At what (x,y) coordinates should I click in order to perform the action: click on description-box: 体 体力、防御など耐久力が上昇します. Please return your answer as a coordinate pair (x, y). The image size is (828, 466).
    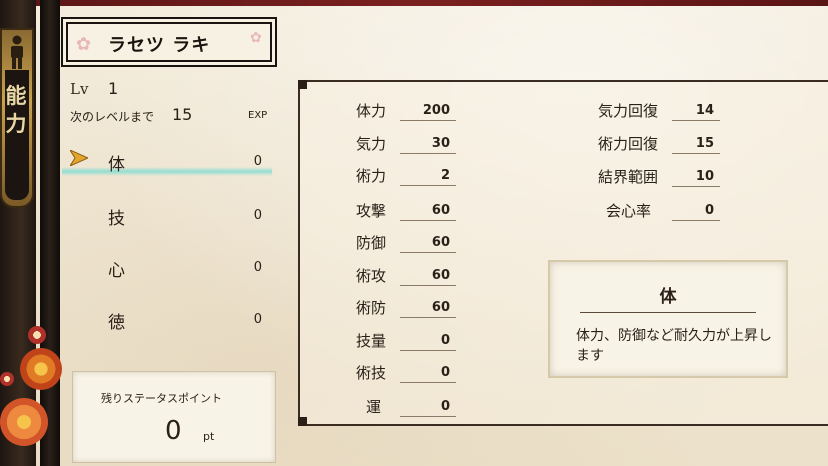
    Looking at the image, I should click on (668, 319).